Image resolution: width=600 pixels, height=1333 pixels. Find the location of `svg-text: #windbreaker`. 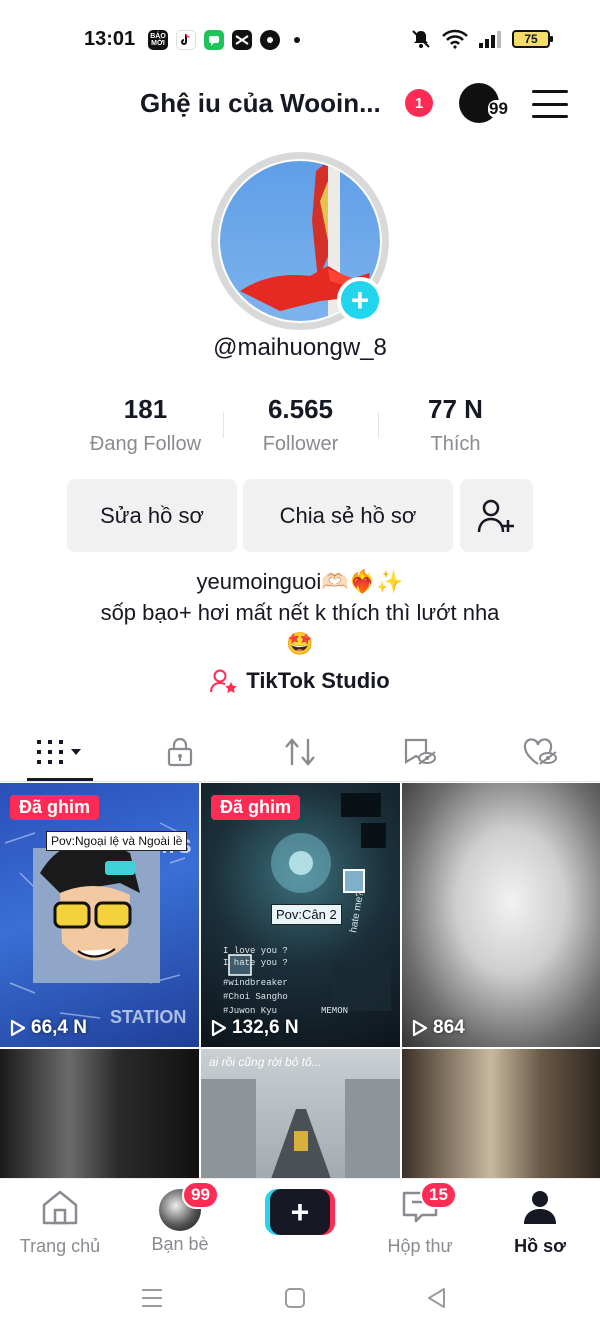

svg-text: #windbreaker is located at coordinates (255, 983).